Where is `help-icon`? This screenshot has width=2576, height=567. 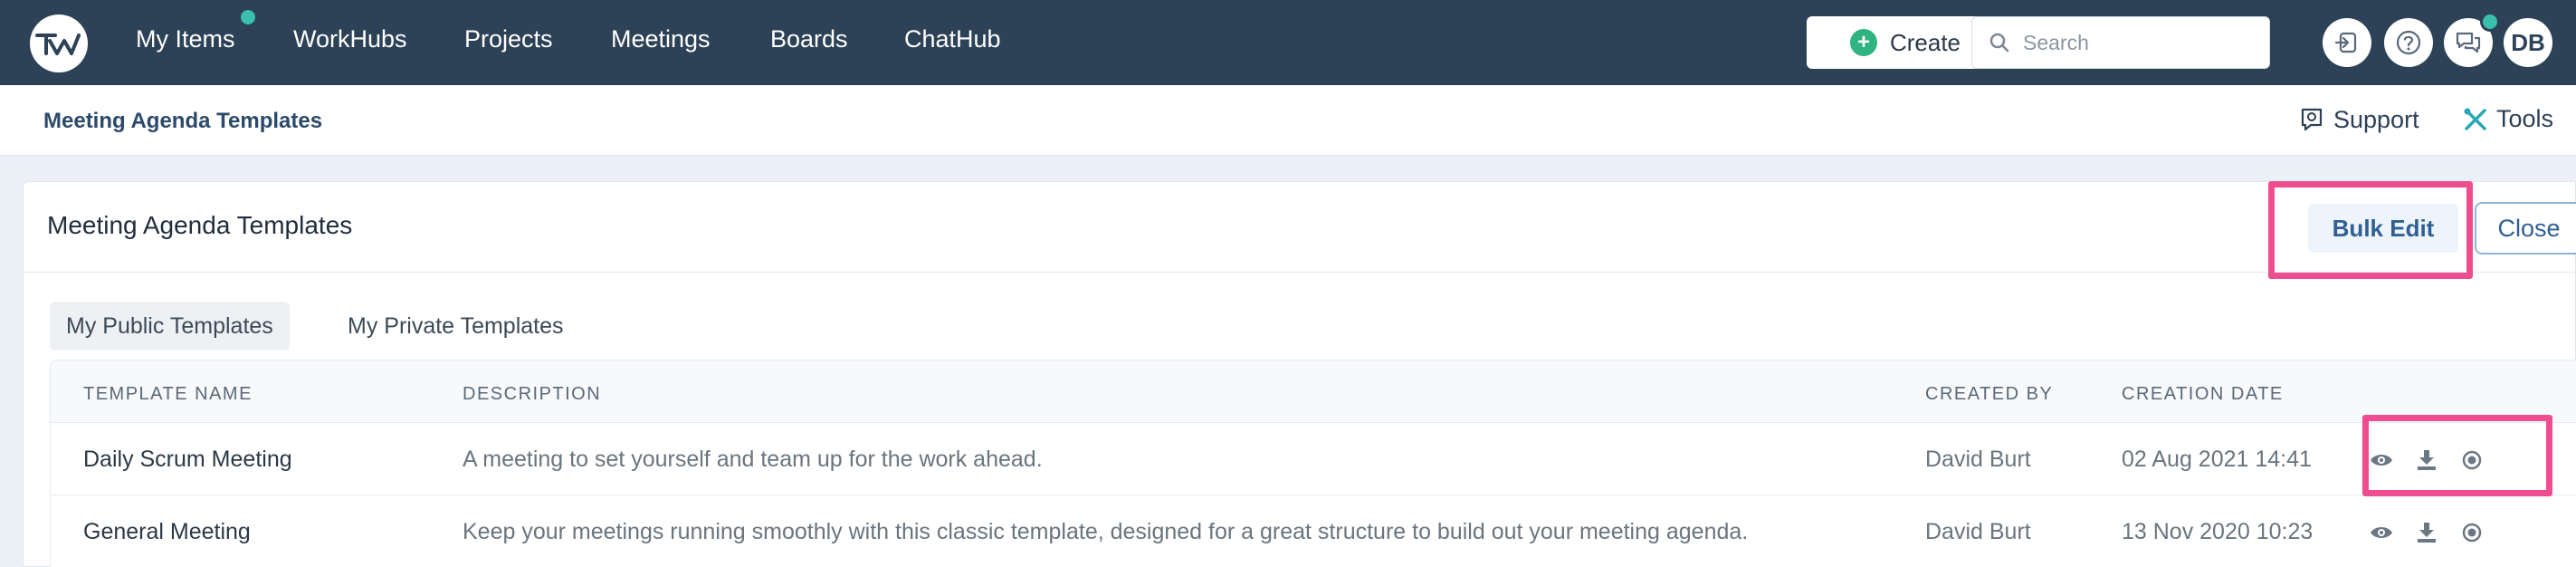 help-icon is located at coordinates (2408, 43).